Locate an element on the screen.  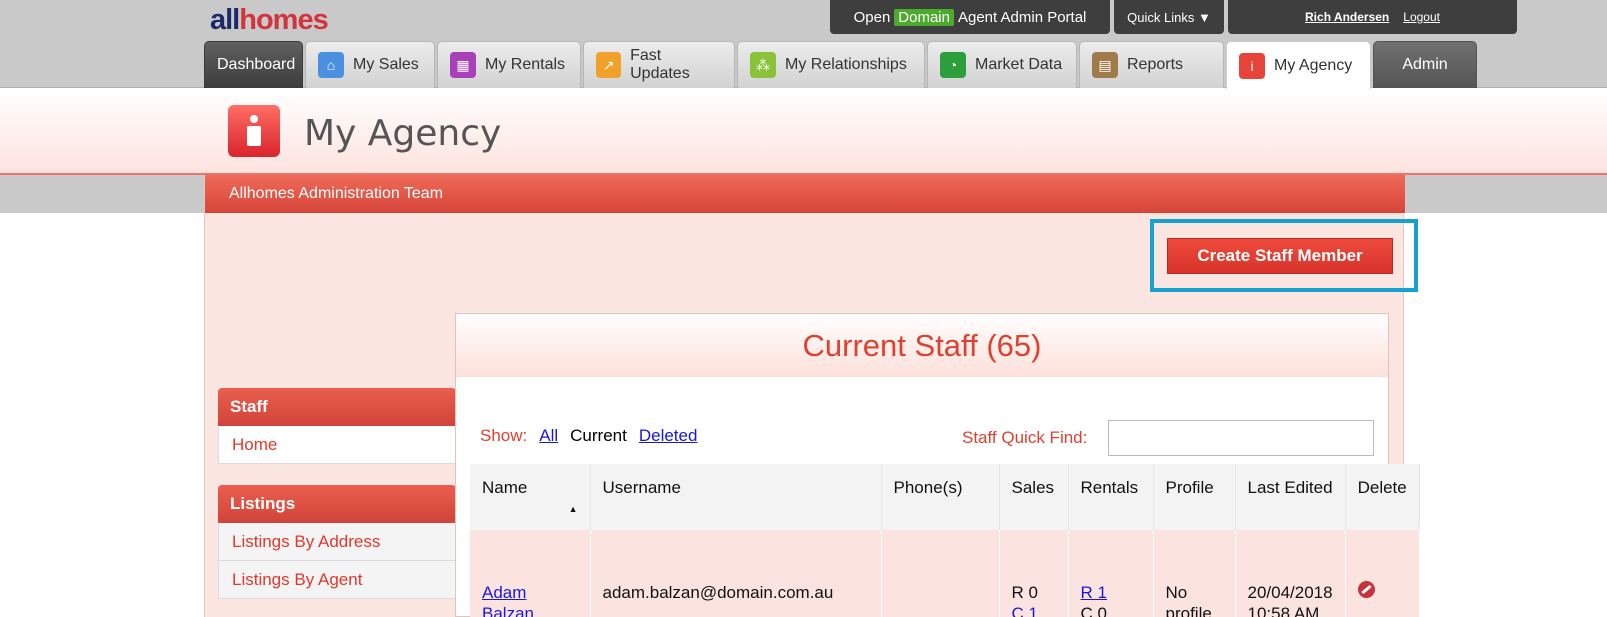
filter-all-link: All is located at coordinates (548, 436).